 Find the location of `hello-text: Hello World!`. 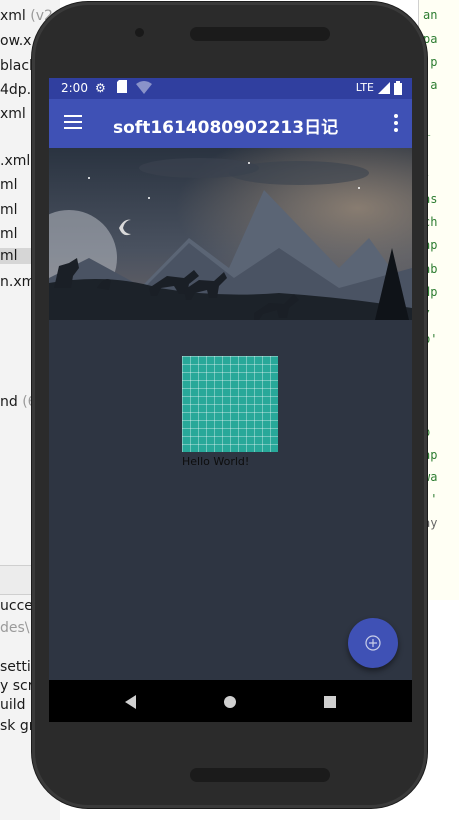

hello-text: Hello World! is located at coordinates (216, 461).